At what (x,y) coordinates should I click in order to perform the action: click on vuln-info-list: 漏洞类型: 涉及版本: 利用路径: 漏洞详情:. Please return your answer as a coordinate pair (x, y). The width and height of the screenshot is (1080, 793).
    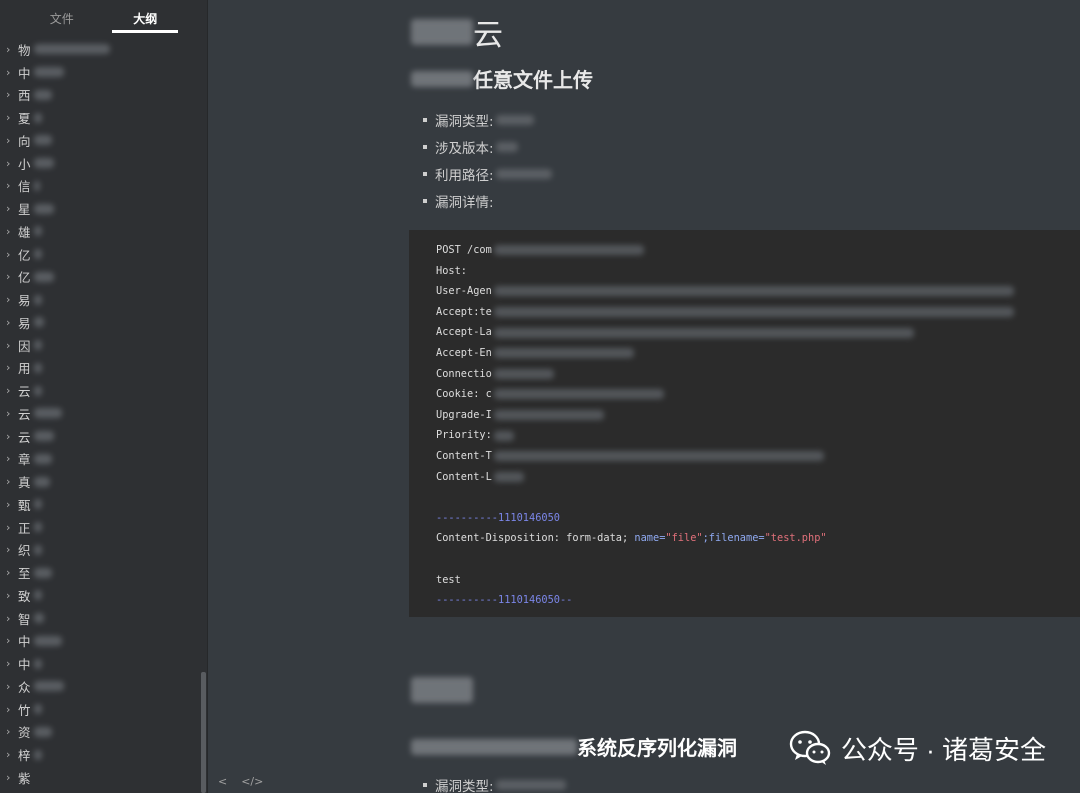
    Looking at the image, I should click on (487, 160).